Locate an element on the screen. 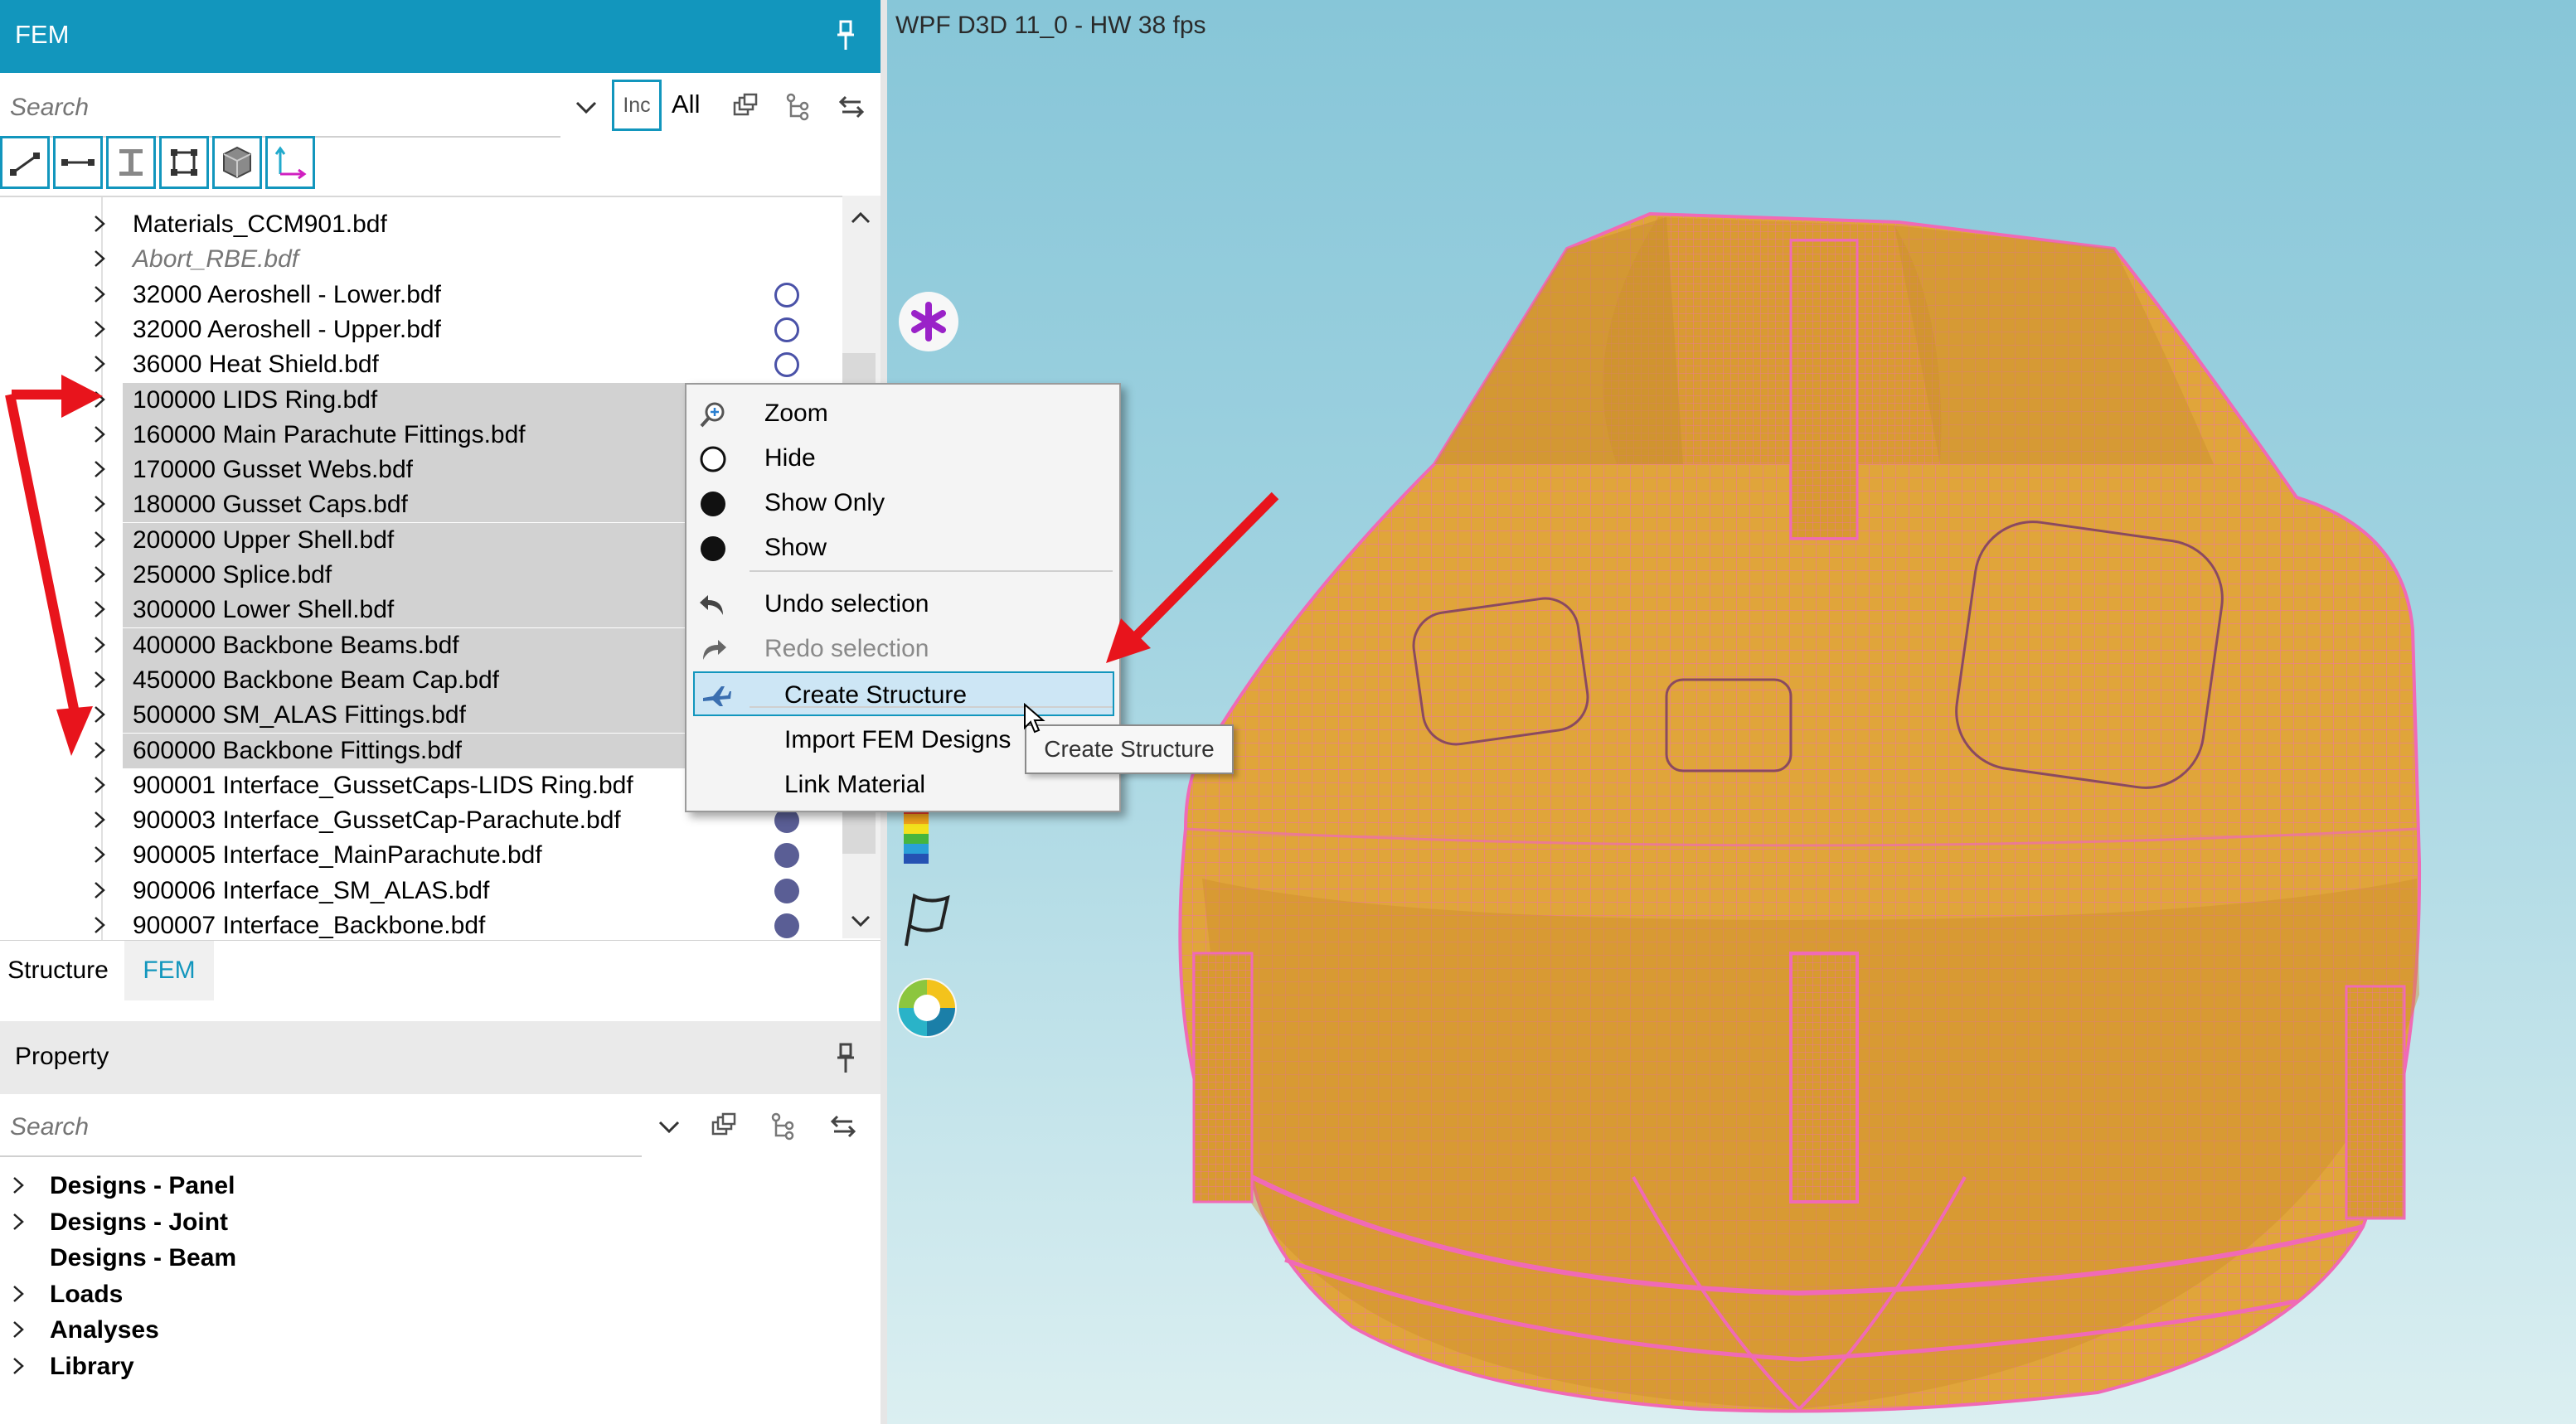  tree-item-label: 900007 Interface_Backbone.bdf is located at coordinates (309, 925).